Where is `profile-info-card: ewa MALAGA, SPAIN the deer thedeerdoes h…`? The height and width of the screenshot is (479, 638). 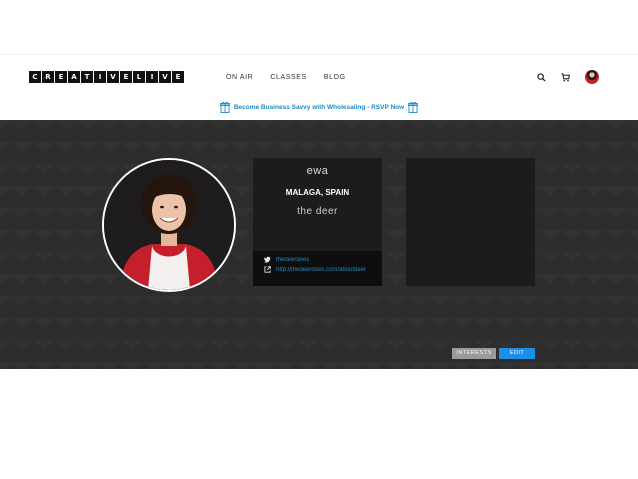
profile-info-card: ewa MALAGA, SPAIN the deer thedeerdoes h… is located at coordinates (317, 222).